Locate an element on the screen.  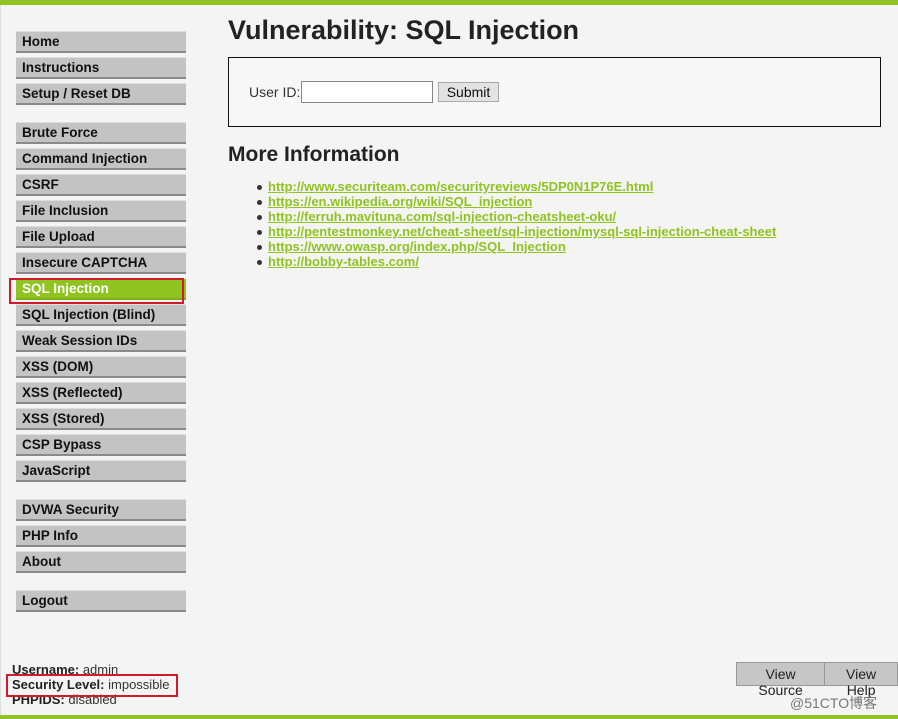
submit-button: Submit is located at coordinates (468, 92).